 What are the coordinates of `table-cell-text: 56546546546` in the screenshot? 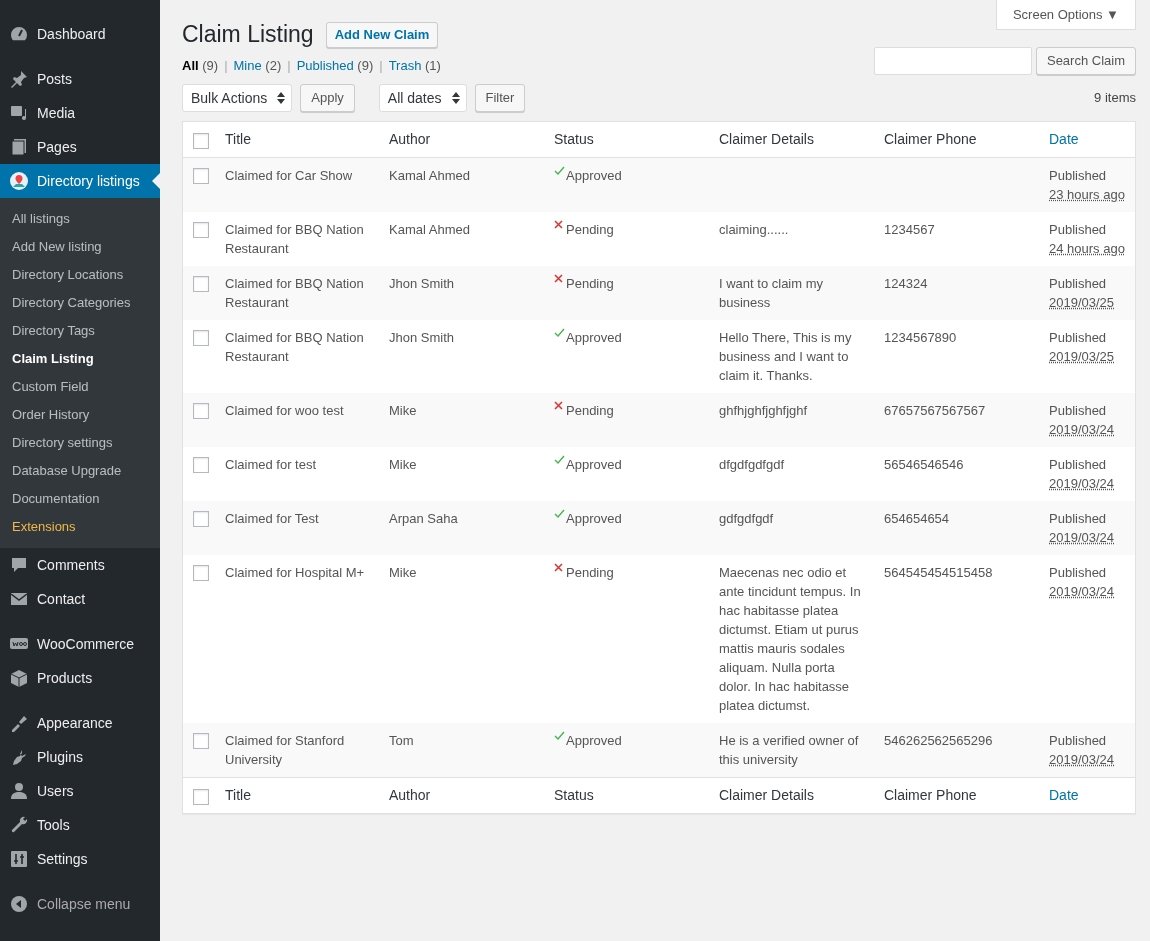 It's located at (924, 465).